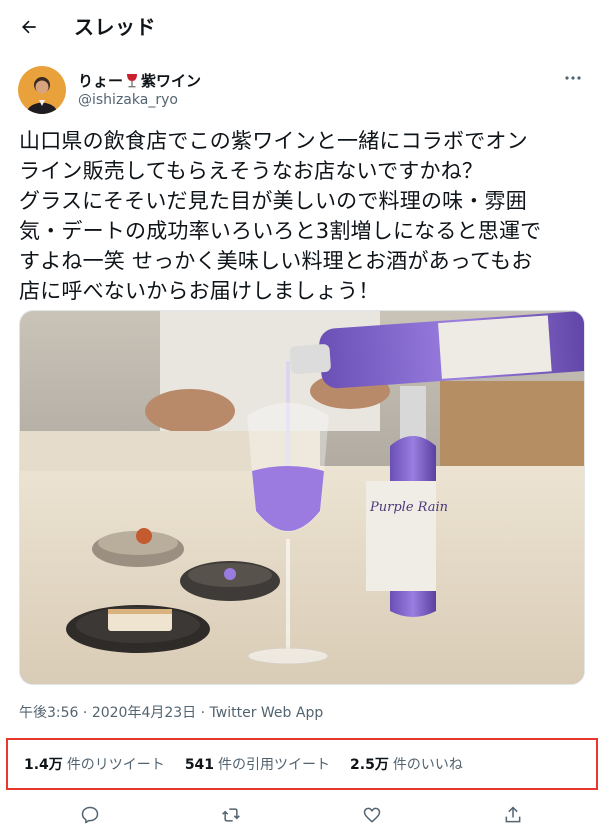 This screenshot has height=835, width=601. Describe the element at coordinates (132, 80) in the screenshot. I see `wine-glass-icon` at that location.